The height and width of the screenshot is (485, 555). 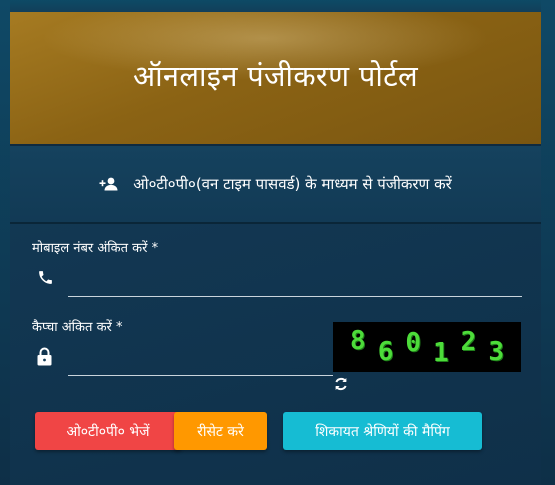 What do you see at coordinates (358, 341) in the screenshot?
I see `captcha-digit: 8` at bounding box center [358, 341].